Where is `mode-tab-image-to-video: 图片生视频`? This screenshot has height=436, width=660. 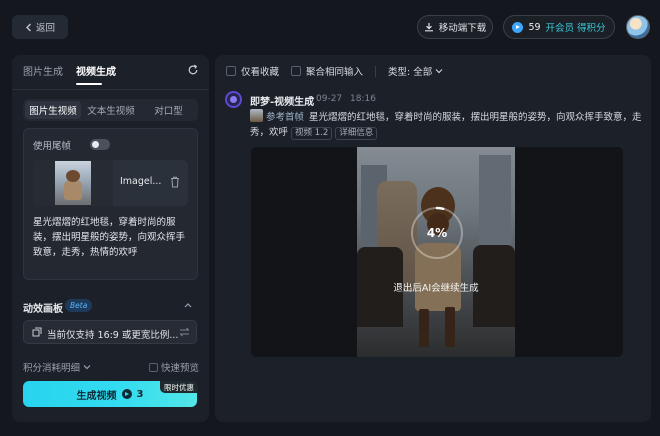 mode-tab-image-to-video: 图片生视频 is located at coordinates (53, 110).